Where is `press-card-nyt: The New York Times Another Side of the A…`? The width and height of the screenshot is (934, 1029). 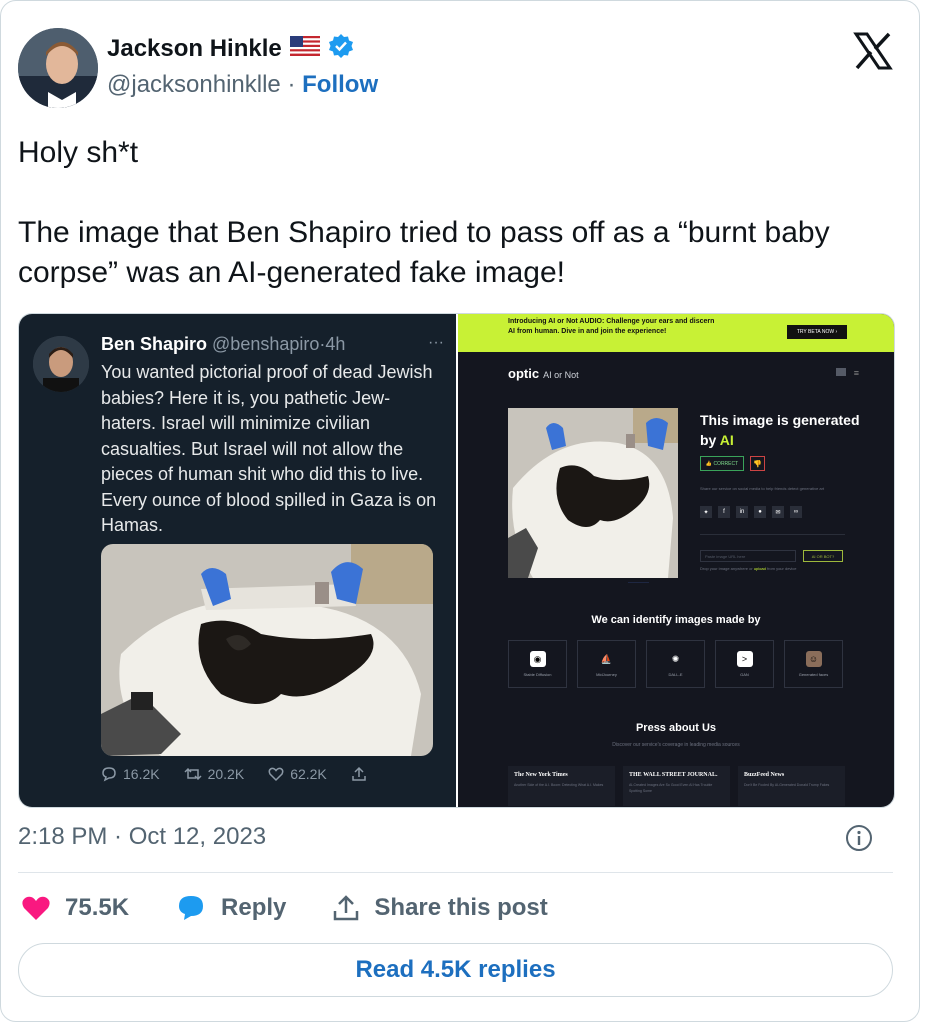 press-card-nyt: The New York Times Another Side of the A… is located at coordinates (561, 786).